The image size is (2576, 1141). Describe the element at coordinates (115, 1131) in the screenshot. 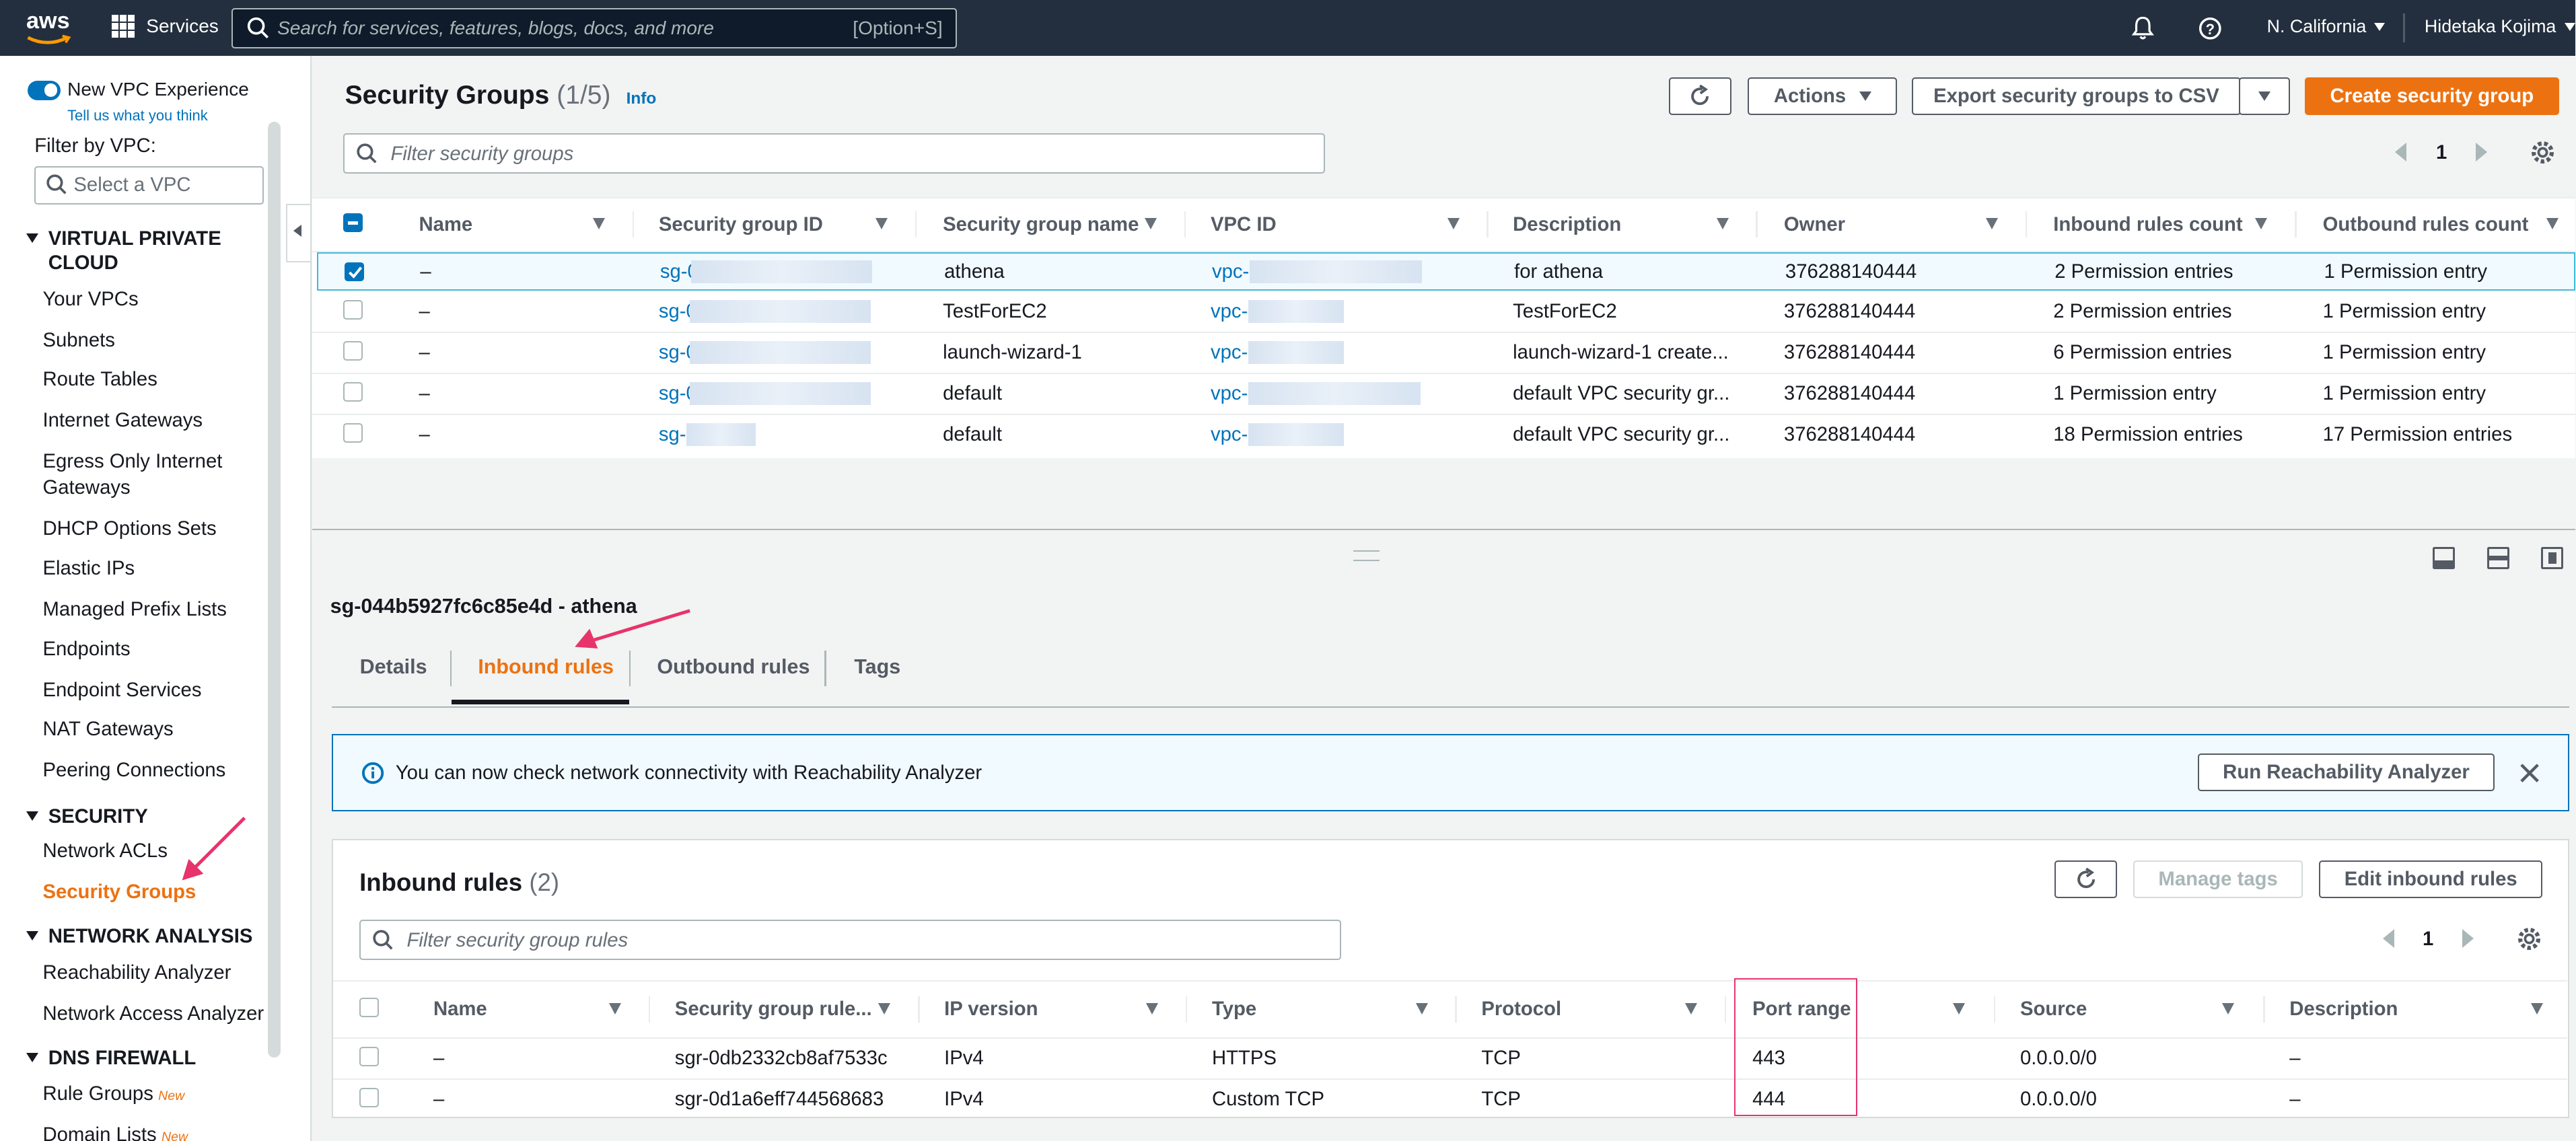

I see `sidebar-item-domain-lists: Domain Lists New` at that location.